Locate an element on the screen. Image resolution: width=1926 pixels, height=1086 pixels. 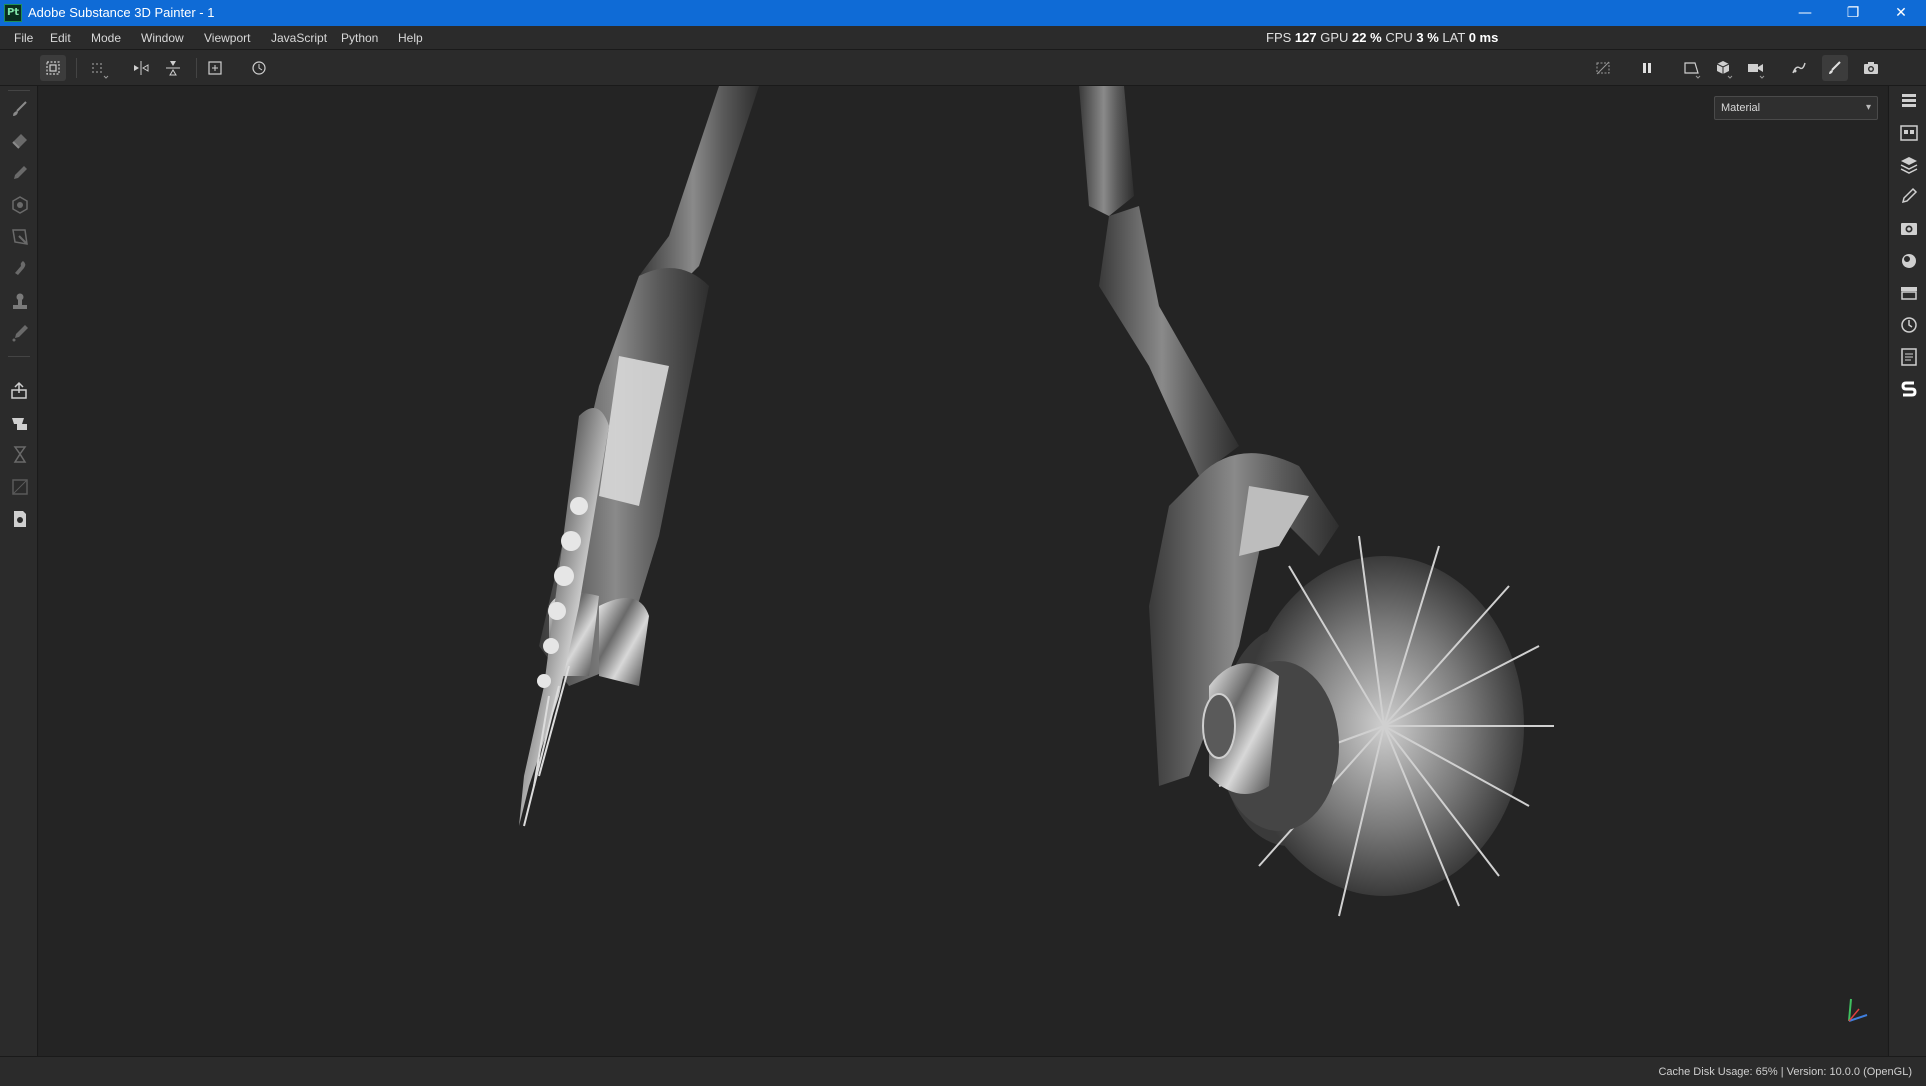
bake-icon is located at coordinates (20, 423).